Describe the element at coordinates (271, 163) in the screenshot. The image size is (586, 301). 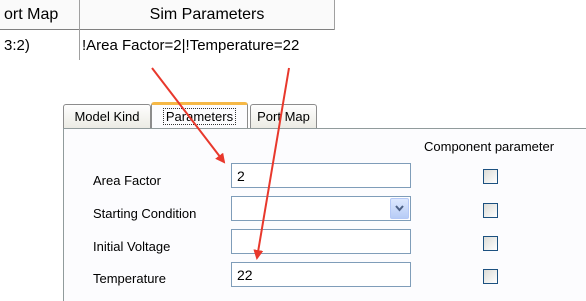
I see `arrow-temperature` at that location.